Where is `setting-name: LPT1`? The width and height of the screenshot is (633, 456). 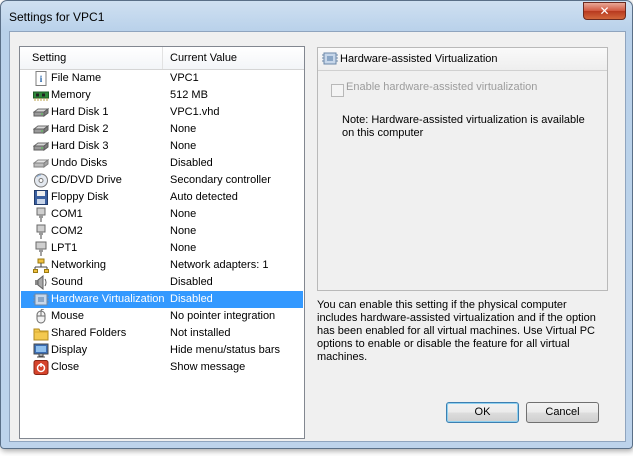 setting-name: LPT1 is located at coordinates (64, 248).